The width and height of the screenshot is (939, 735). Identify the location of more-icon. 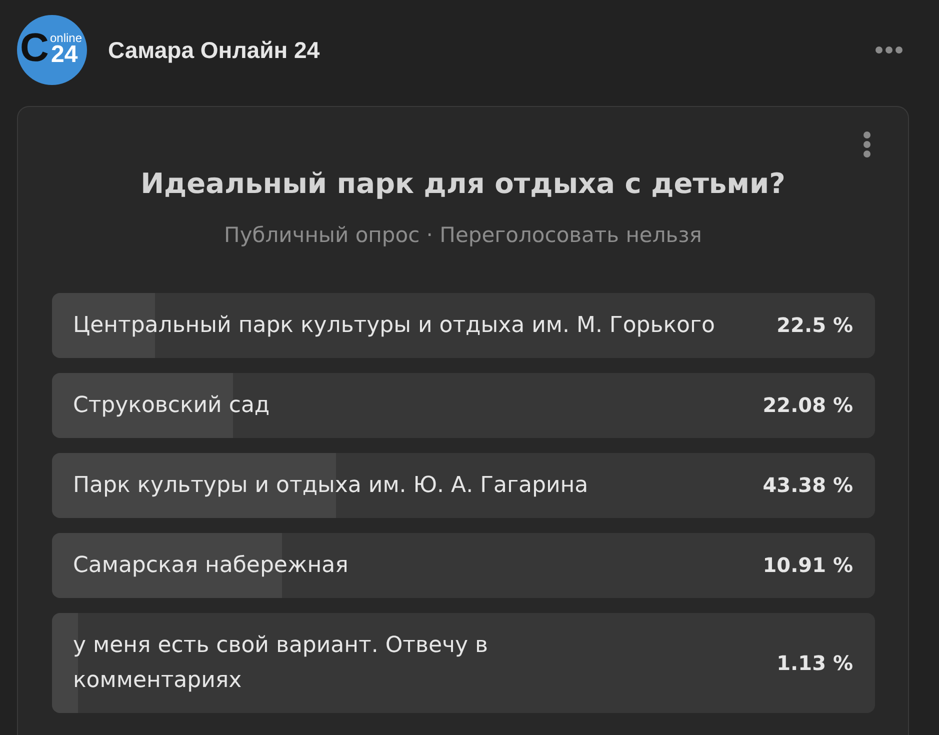
(889, 50).